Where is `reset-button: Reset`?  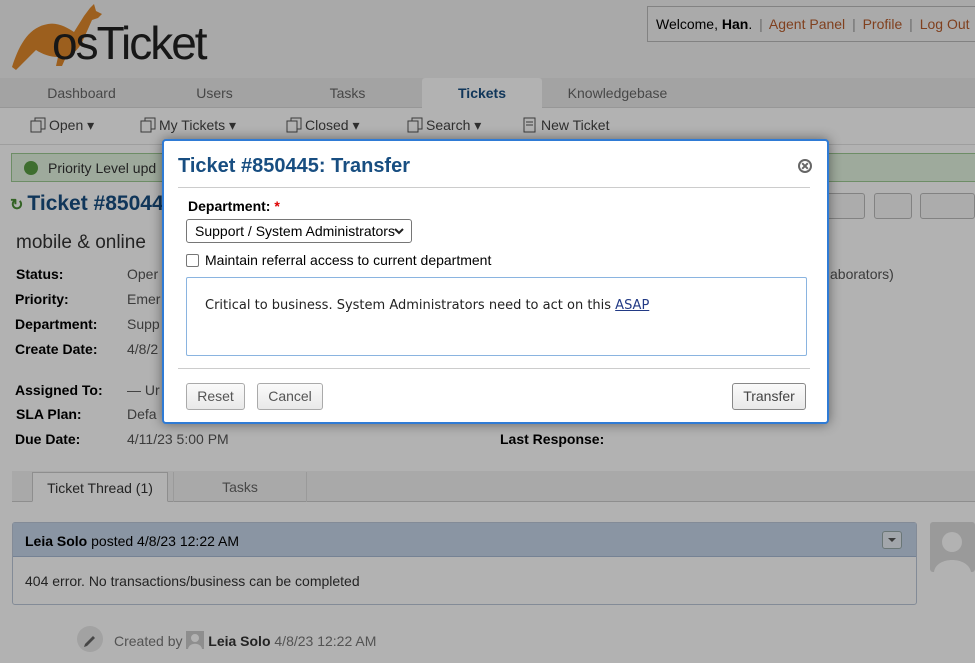
reset-button: Reset is located at coordinates (215, 396).